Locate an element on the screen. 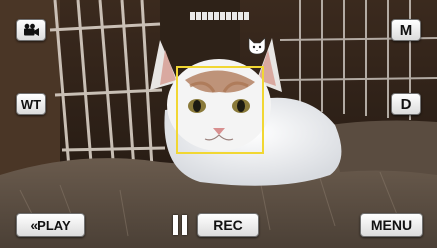  pet-face-icon is located at coordinates (257, 46).